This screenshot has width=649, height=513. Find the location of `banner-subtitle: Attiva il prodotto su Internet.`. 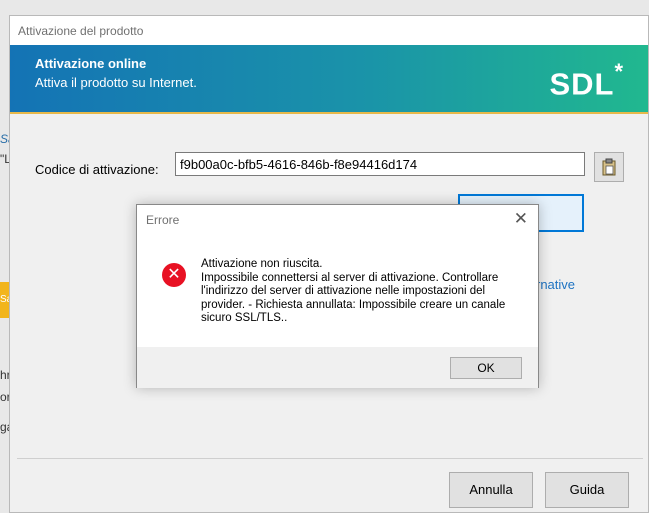

banner-subtitle: Attiva il prodotto su Internet. is located at coordinates (116, 82).